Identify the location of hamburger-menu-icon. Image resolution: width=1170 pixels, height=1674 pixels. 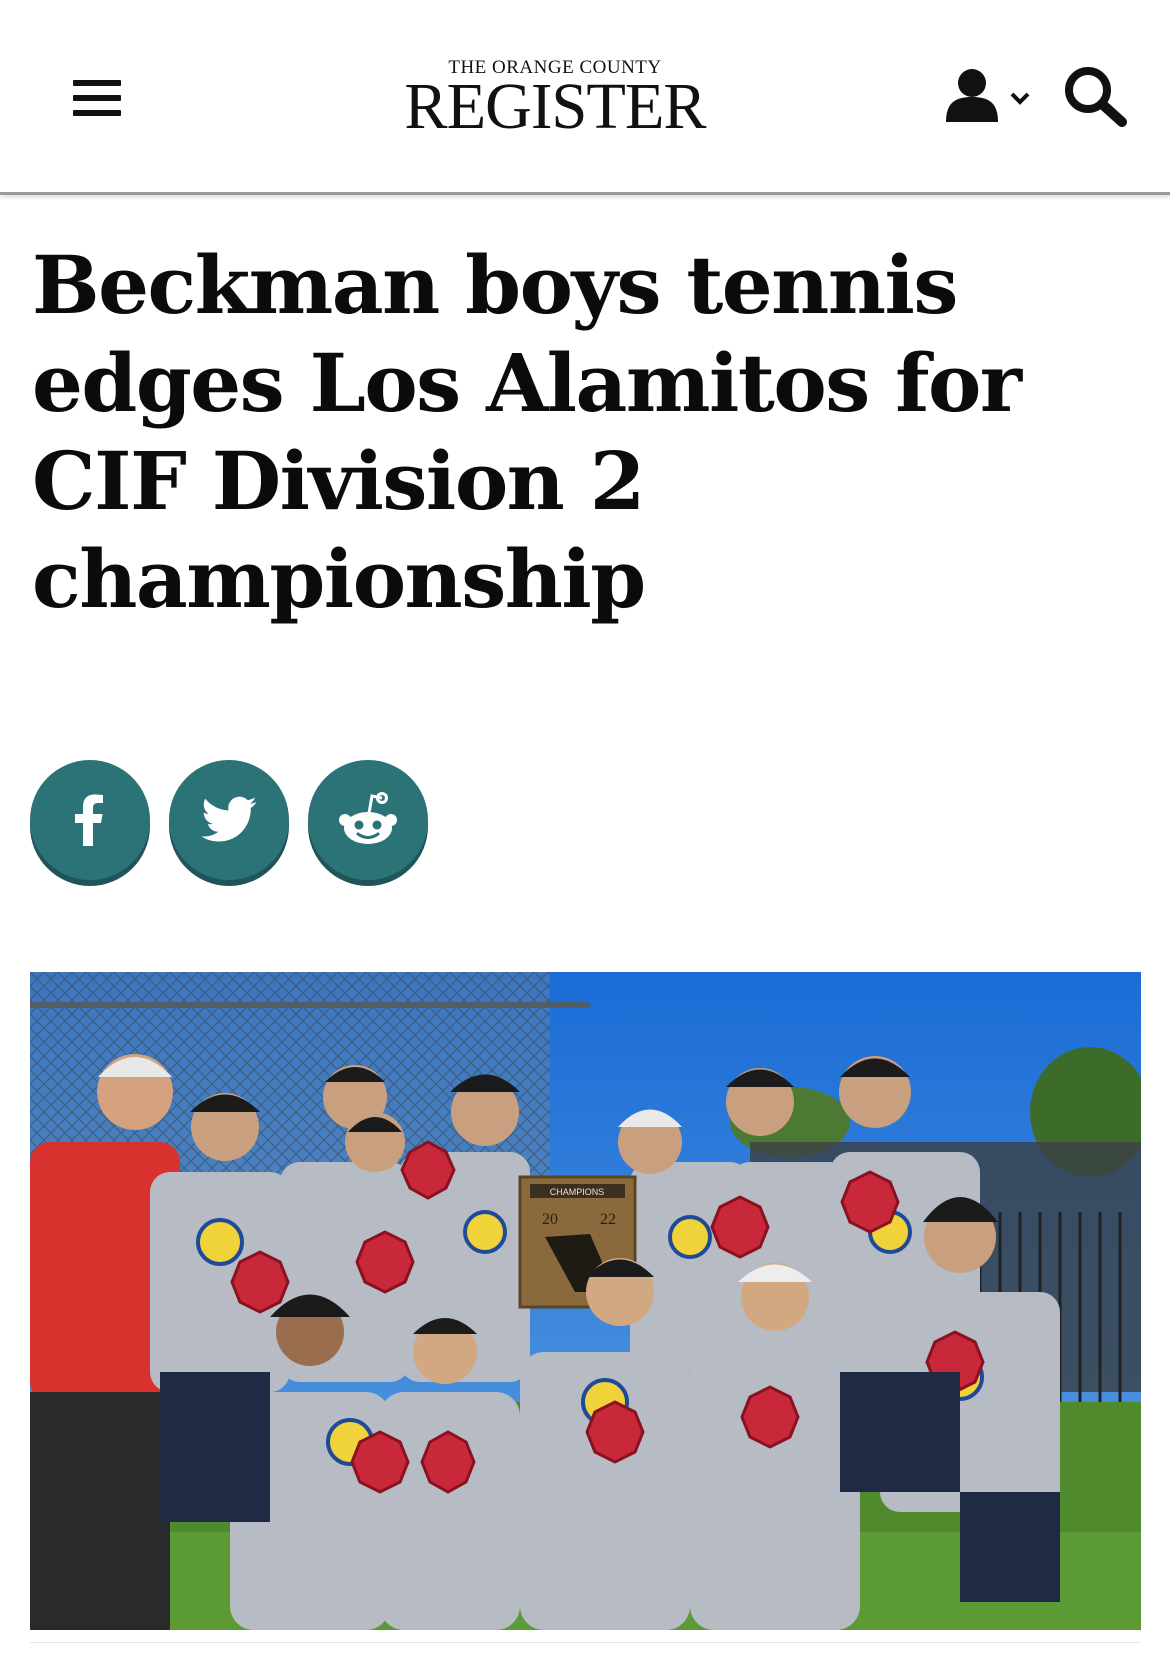
(98, 98).